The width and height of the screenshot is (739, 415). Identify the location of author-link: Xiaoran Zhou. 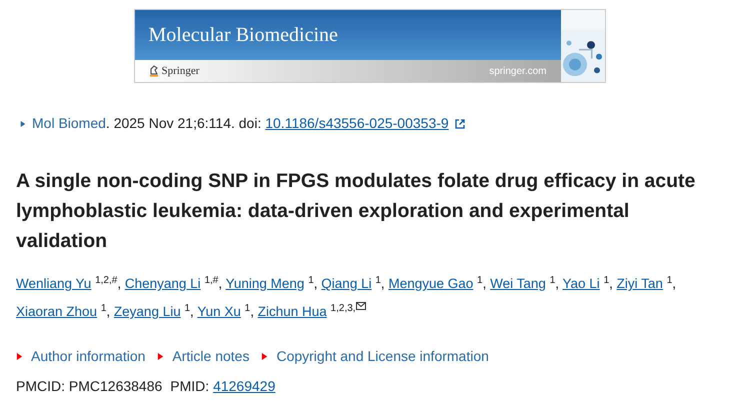
(57, 311).